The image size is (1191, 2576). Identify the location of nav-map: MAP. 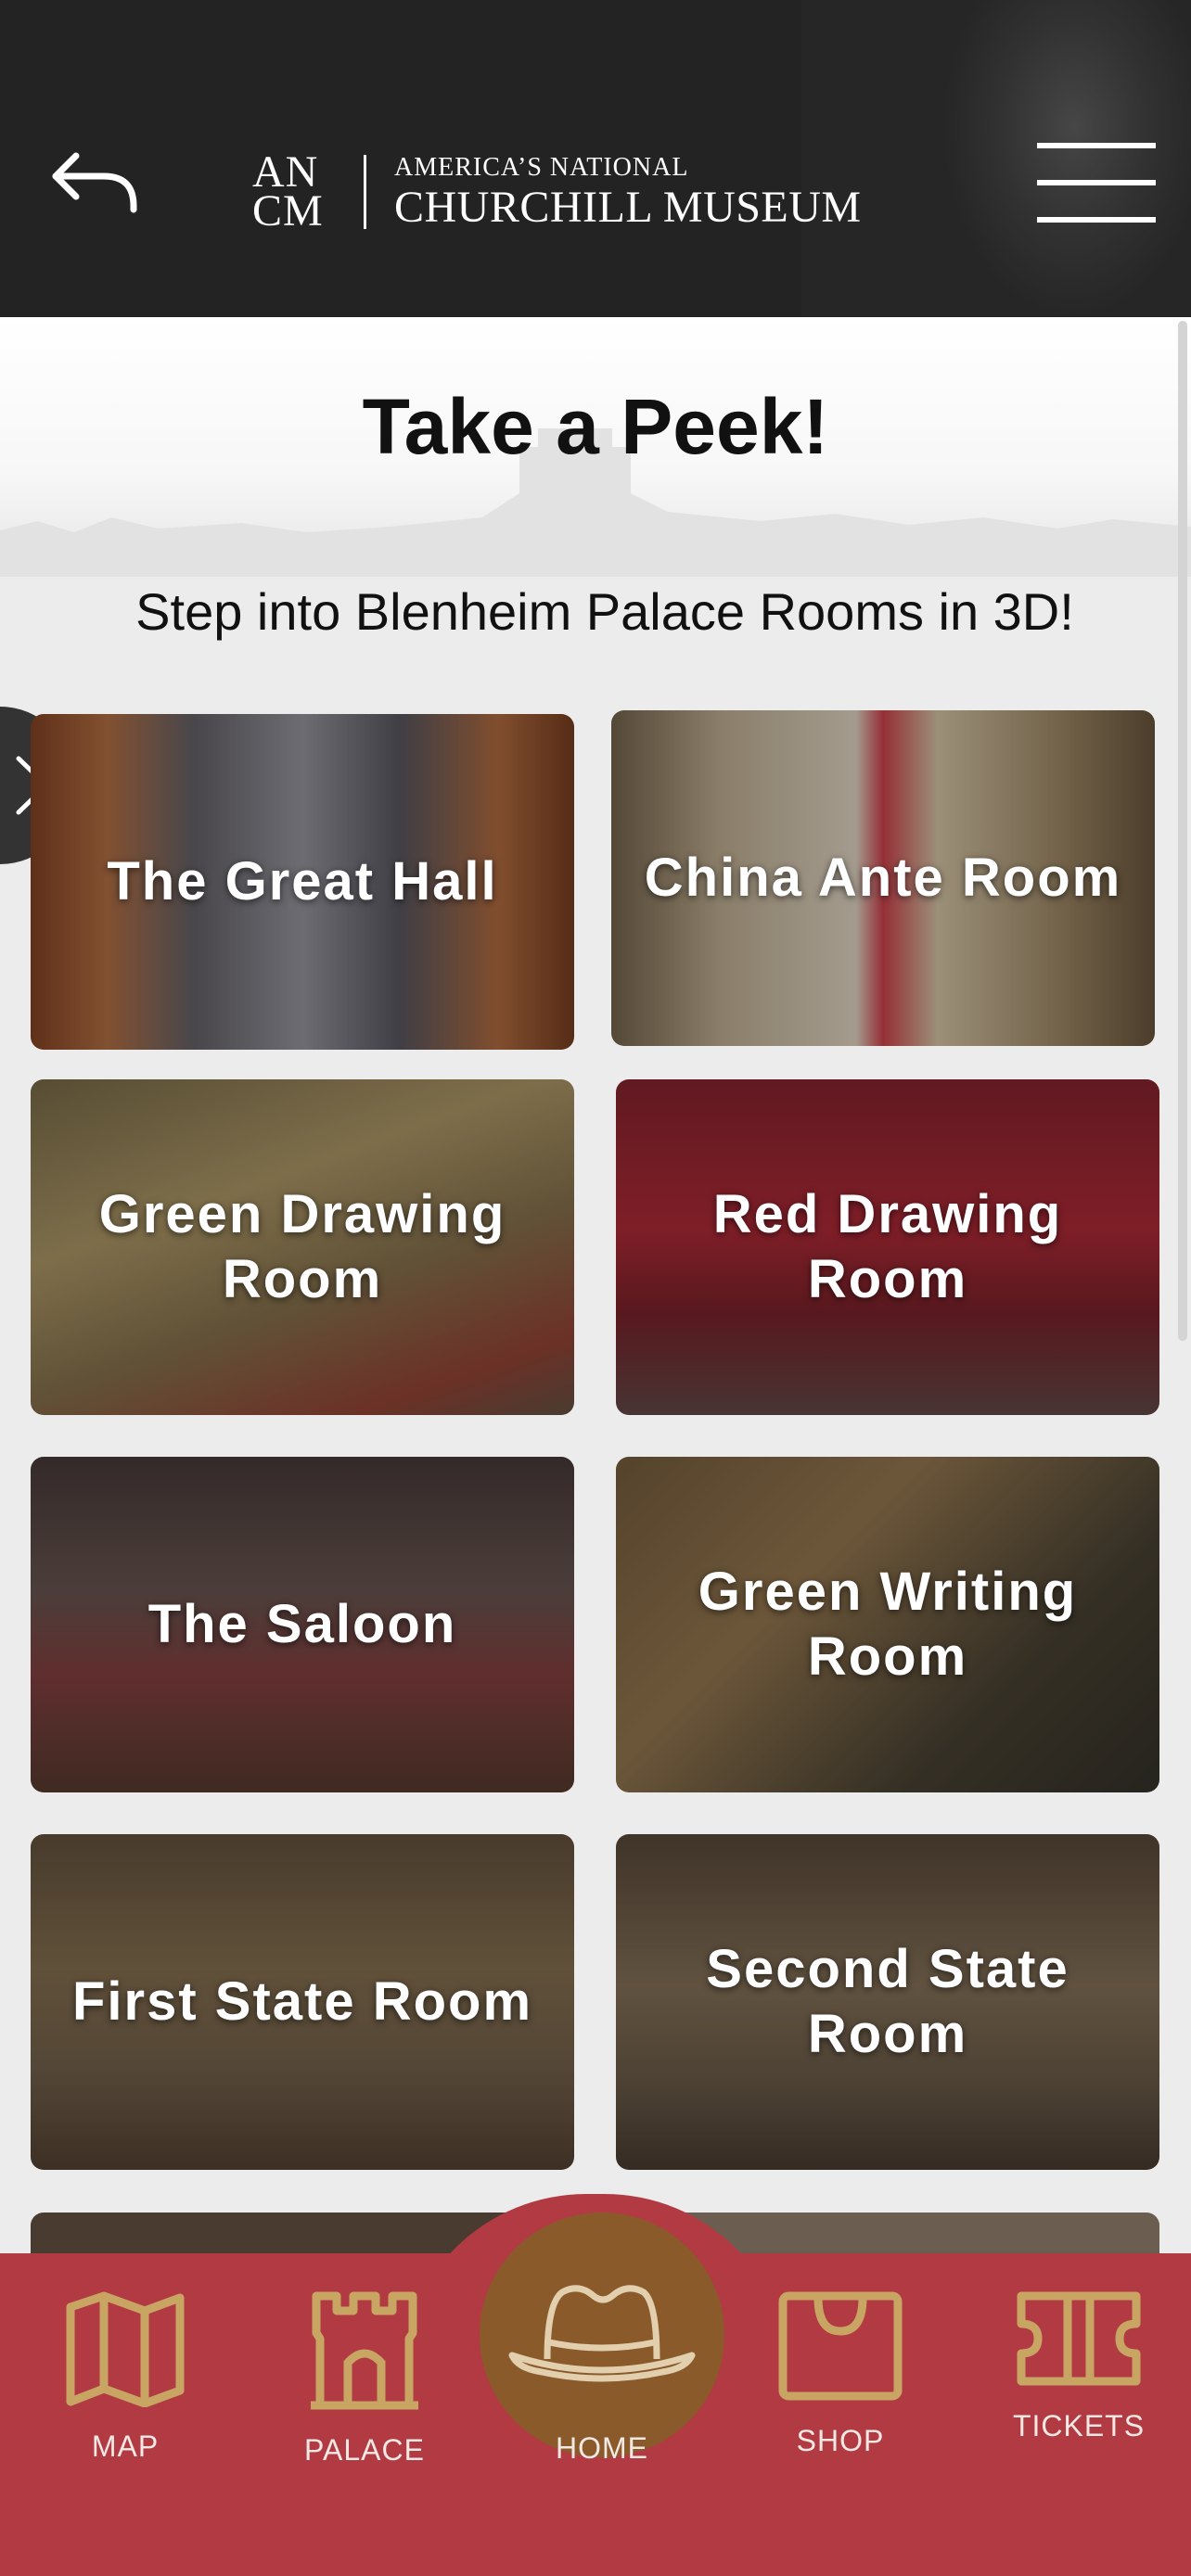
(125, 2392).